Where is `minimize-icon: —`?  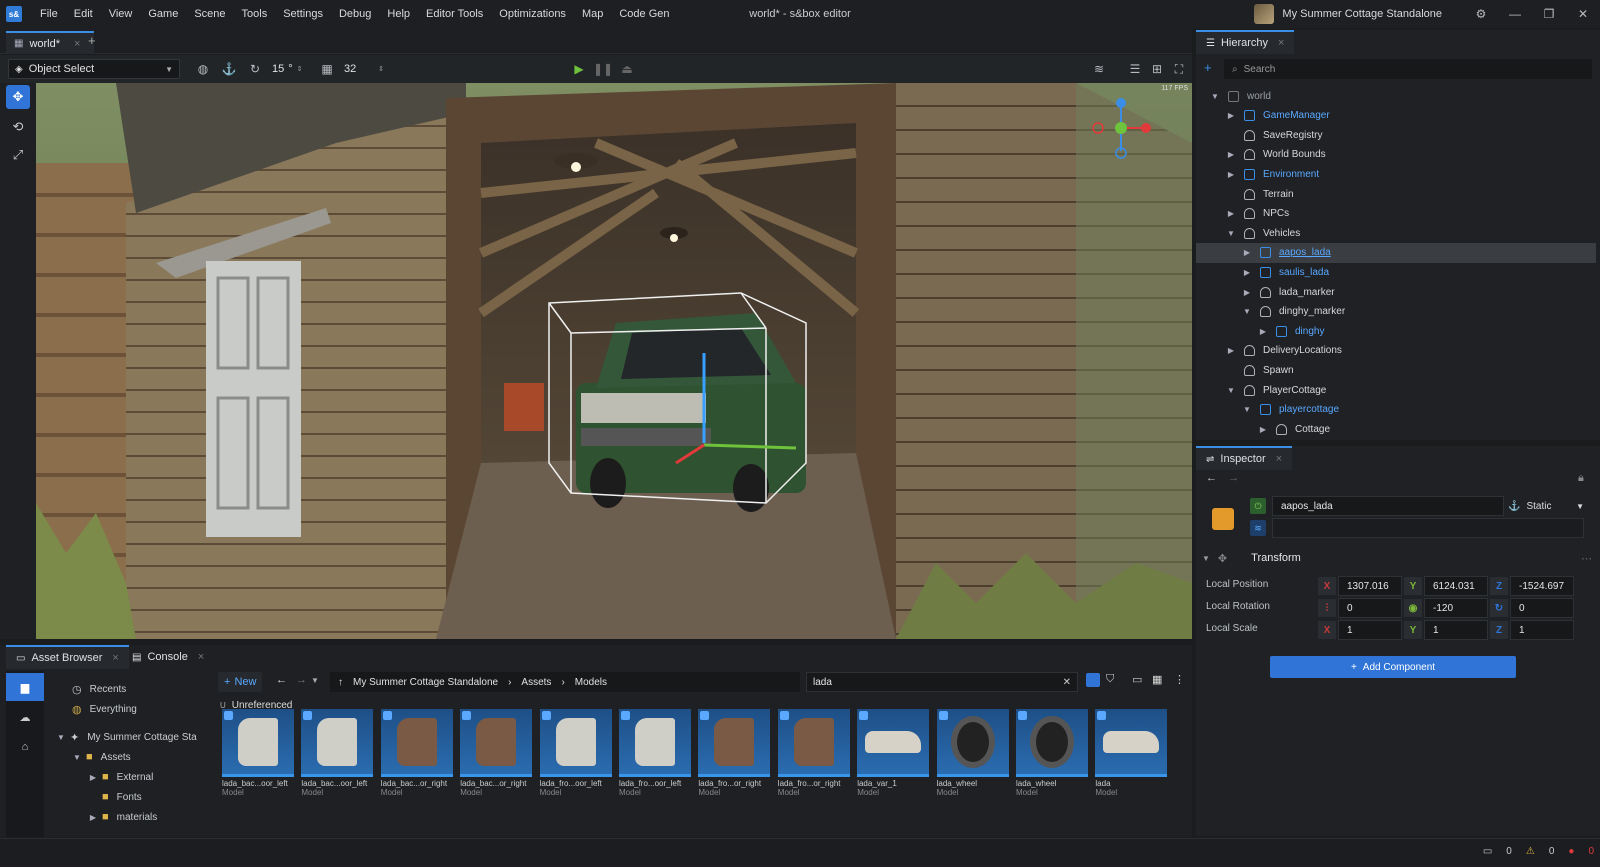
minimize-icon: — is located at coordinates (1515, 14).